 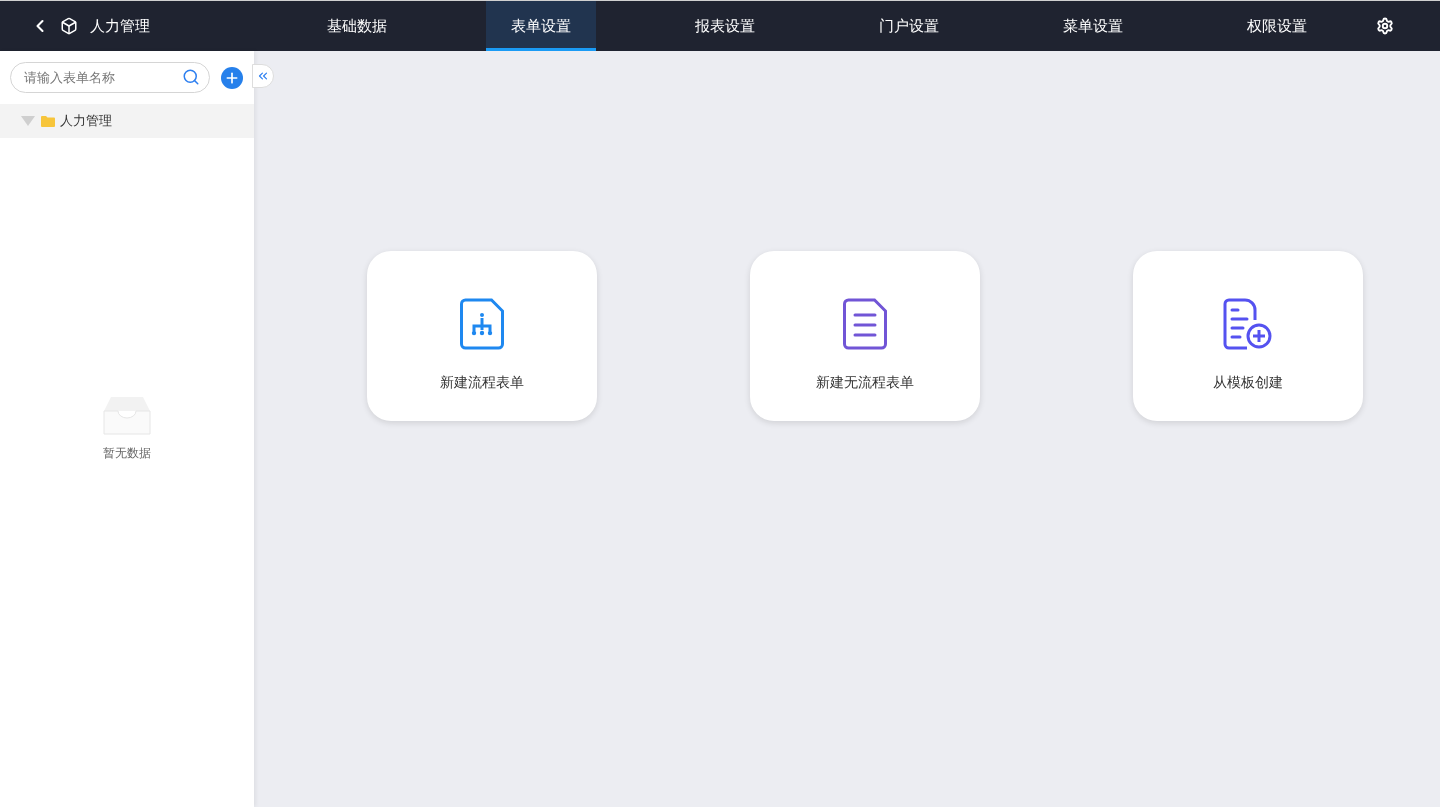 What do you see at coordinates (127, 121) in the screenshot?
I see `tree-item: 人力管理` at bounding box center [127, 121].